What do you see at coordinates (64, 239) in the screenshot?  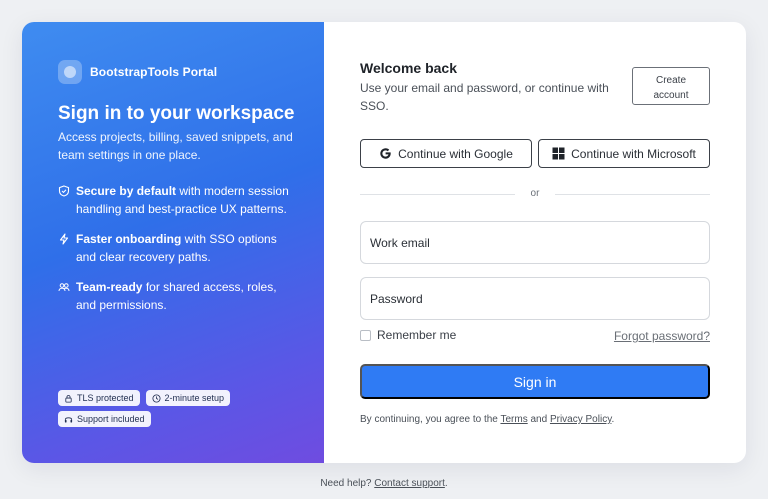 I see `lightning-icon` at bounding box center [64, 239].